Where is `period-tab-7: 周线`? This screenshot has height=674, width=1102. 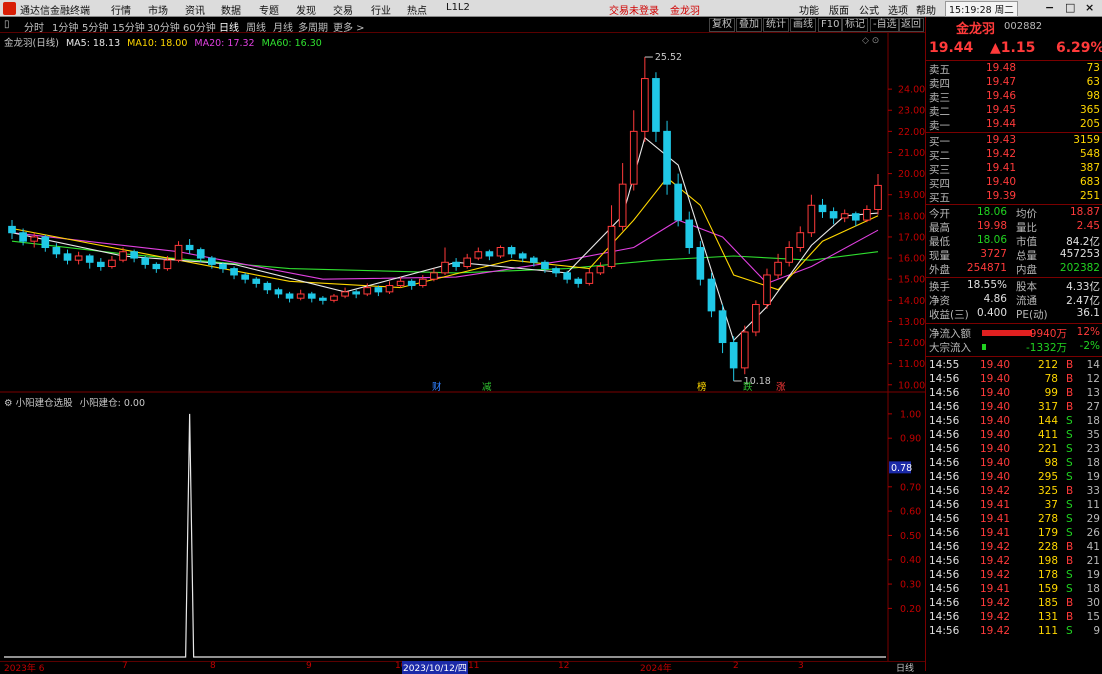 period-tab-7: 周线 is located at coordinates (256, 26).